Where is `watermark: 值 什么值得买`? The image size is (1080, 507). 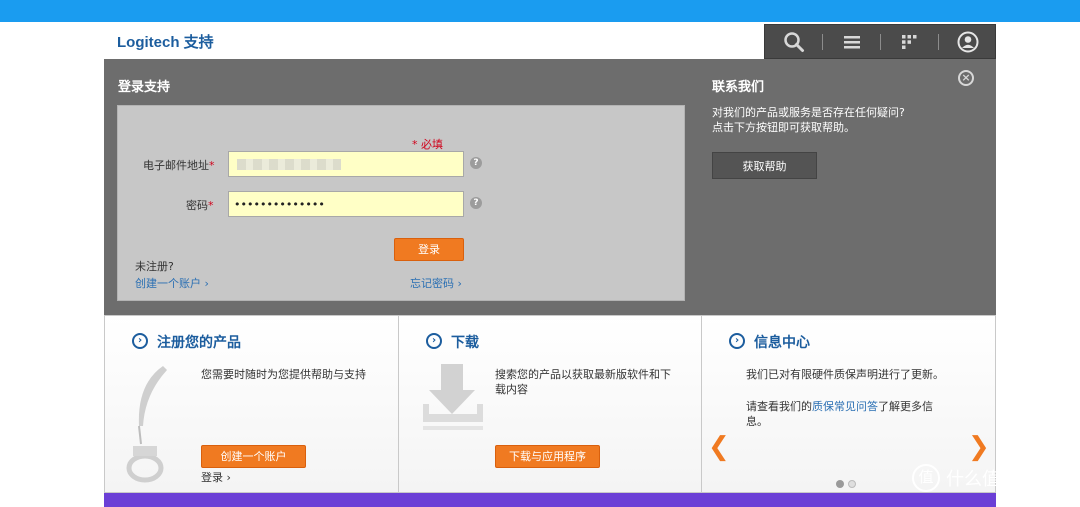
watermark: 值 什么值得买 is located at coordinates (974, 478).